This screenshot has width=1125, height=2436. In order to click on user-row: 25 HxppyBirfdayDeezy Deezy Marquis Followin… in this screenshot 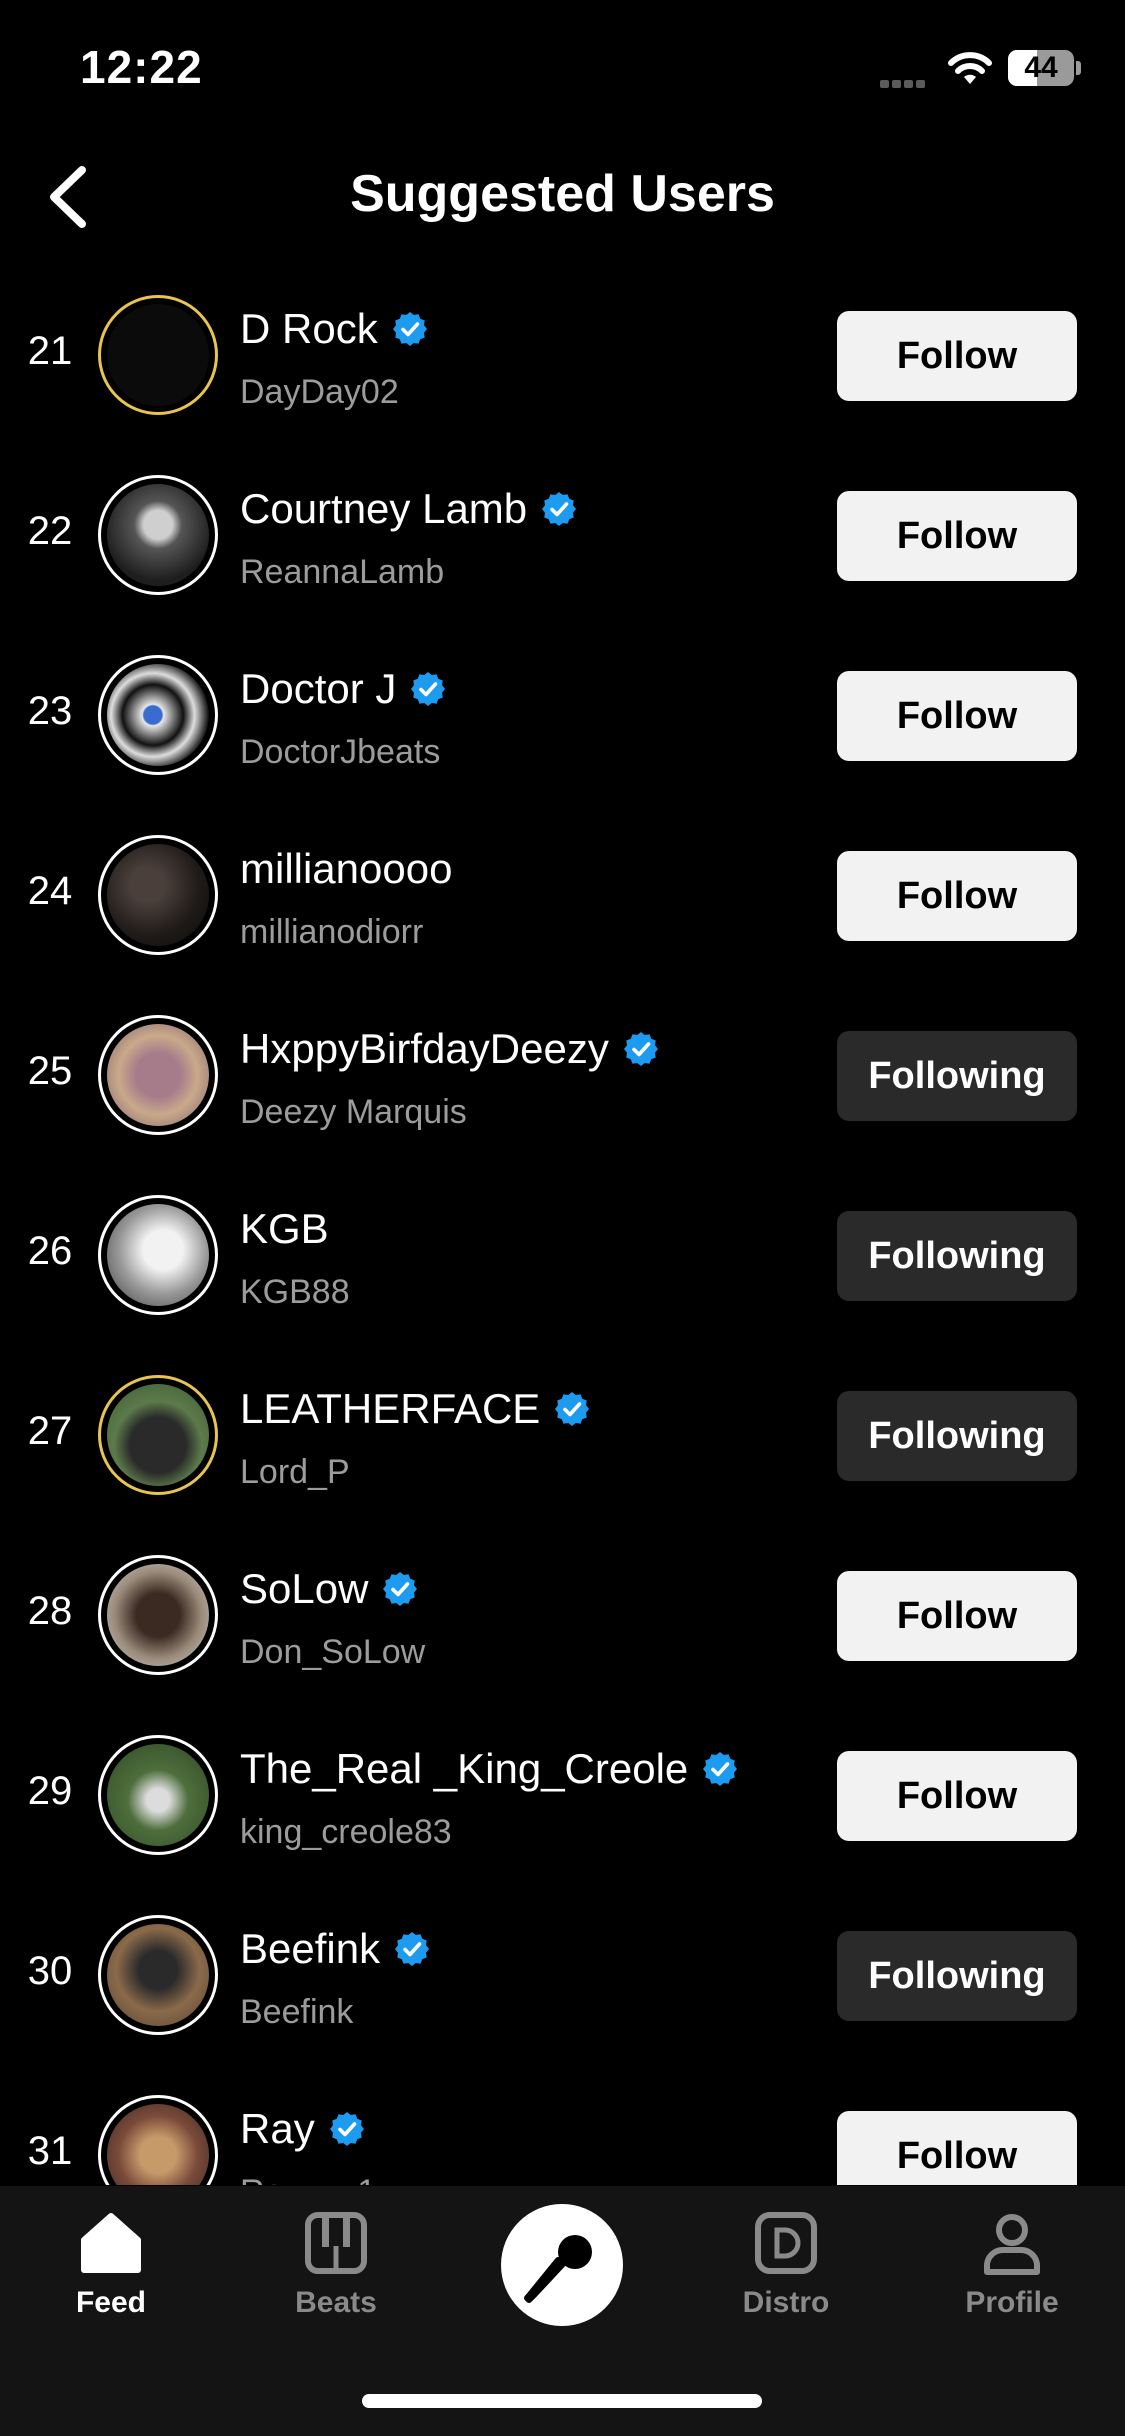, I will do `click(562, 1075)`.